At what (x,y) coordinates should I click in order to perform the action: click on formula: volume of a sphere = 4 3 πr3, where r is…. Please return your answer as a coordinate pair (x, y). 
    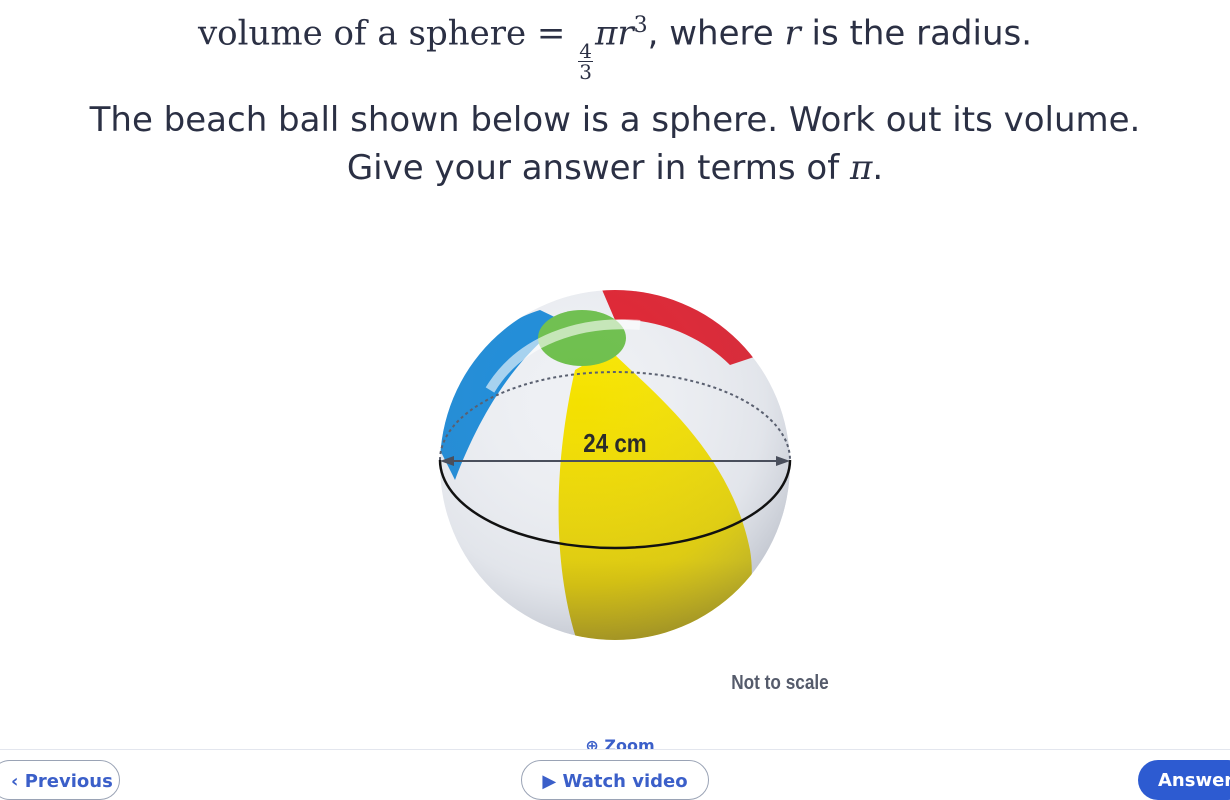
    Looking at the image, I should click on (615, 41).